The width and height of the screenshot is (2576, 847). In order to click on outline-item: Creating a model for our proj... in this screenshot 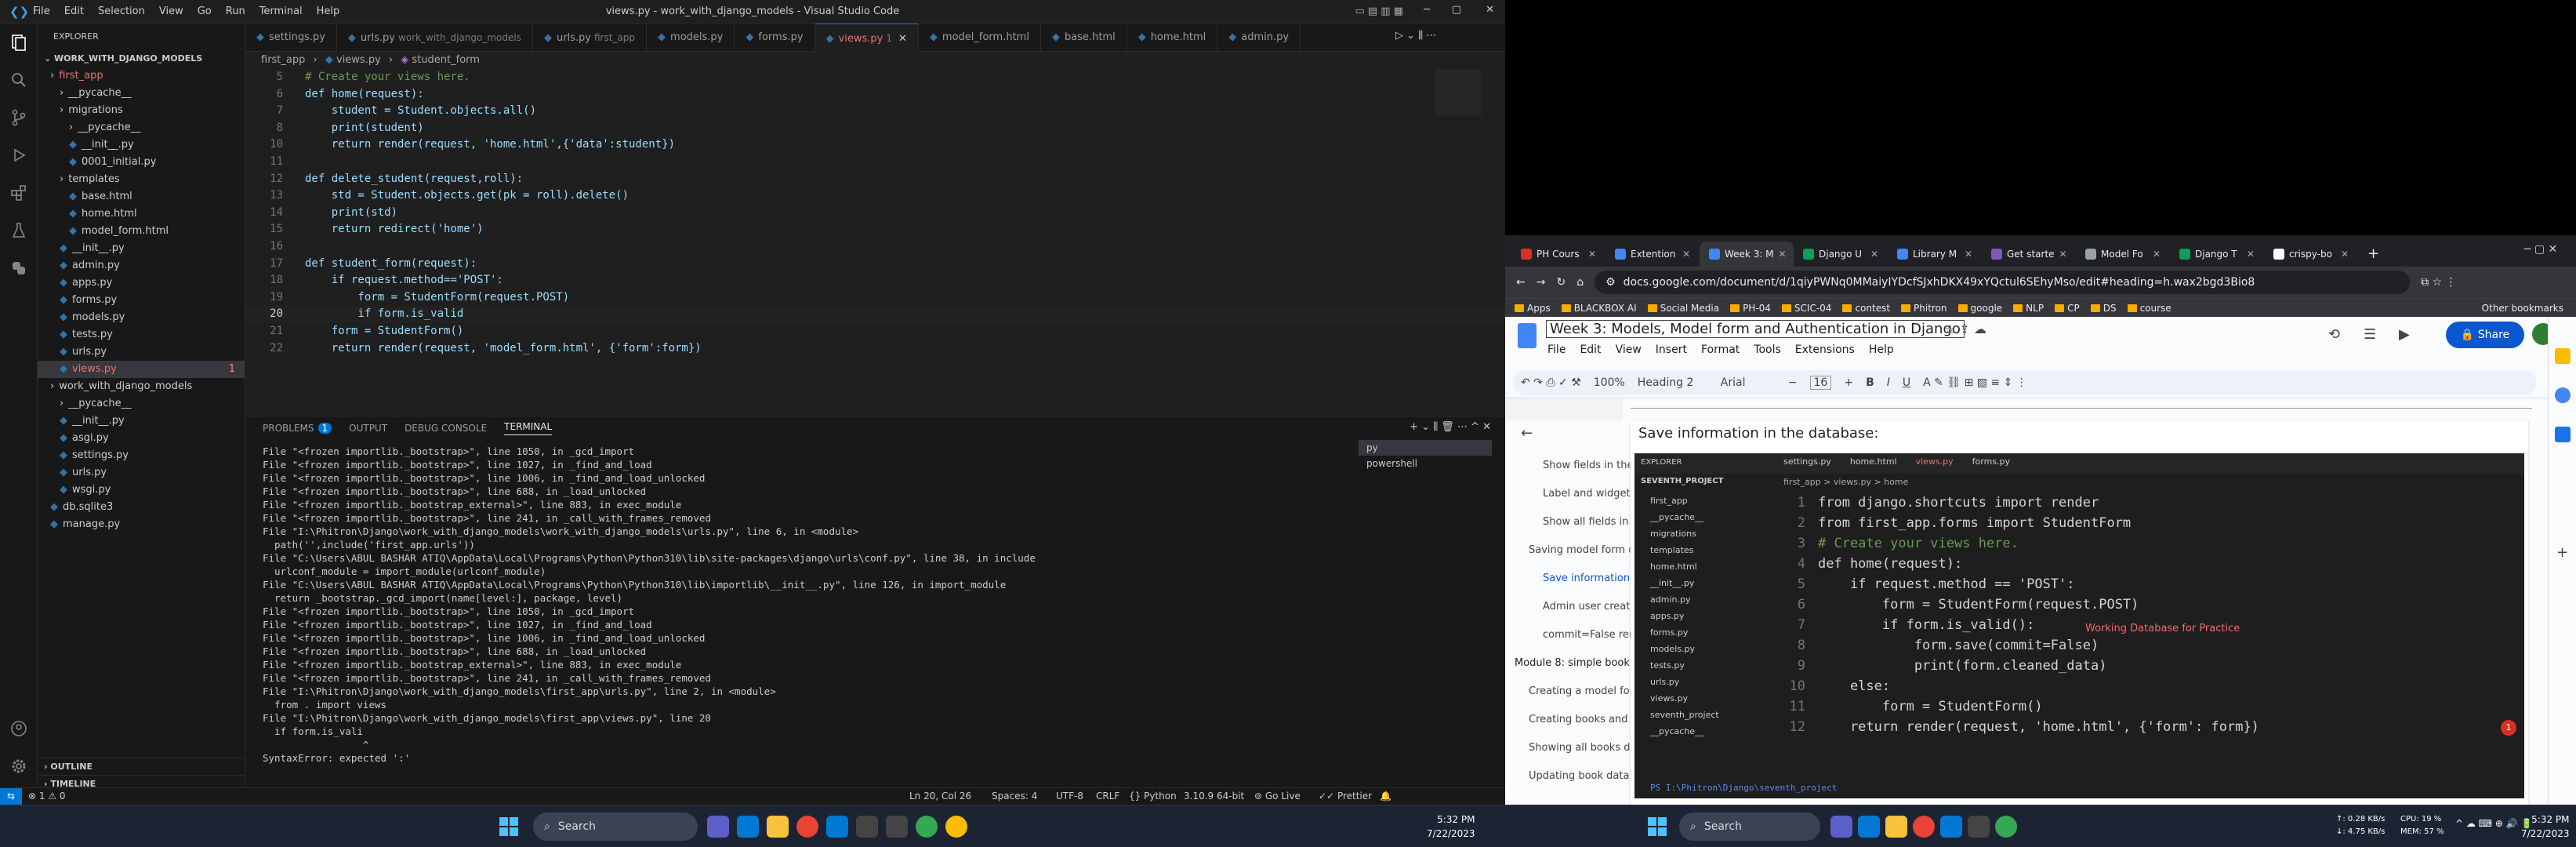, I will do `click(1578, 692)`.